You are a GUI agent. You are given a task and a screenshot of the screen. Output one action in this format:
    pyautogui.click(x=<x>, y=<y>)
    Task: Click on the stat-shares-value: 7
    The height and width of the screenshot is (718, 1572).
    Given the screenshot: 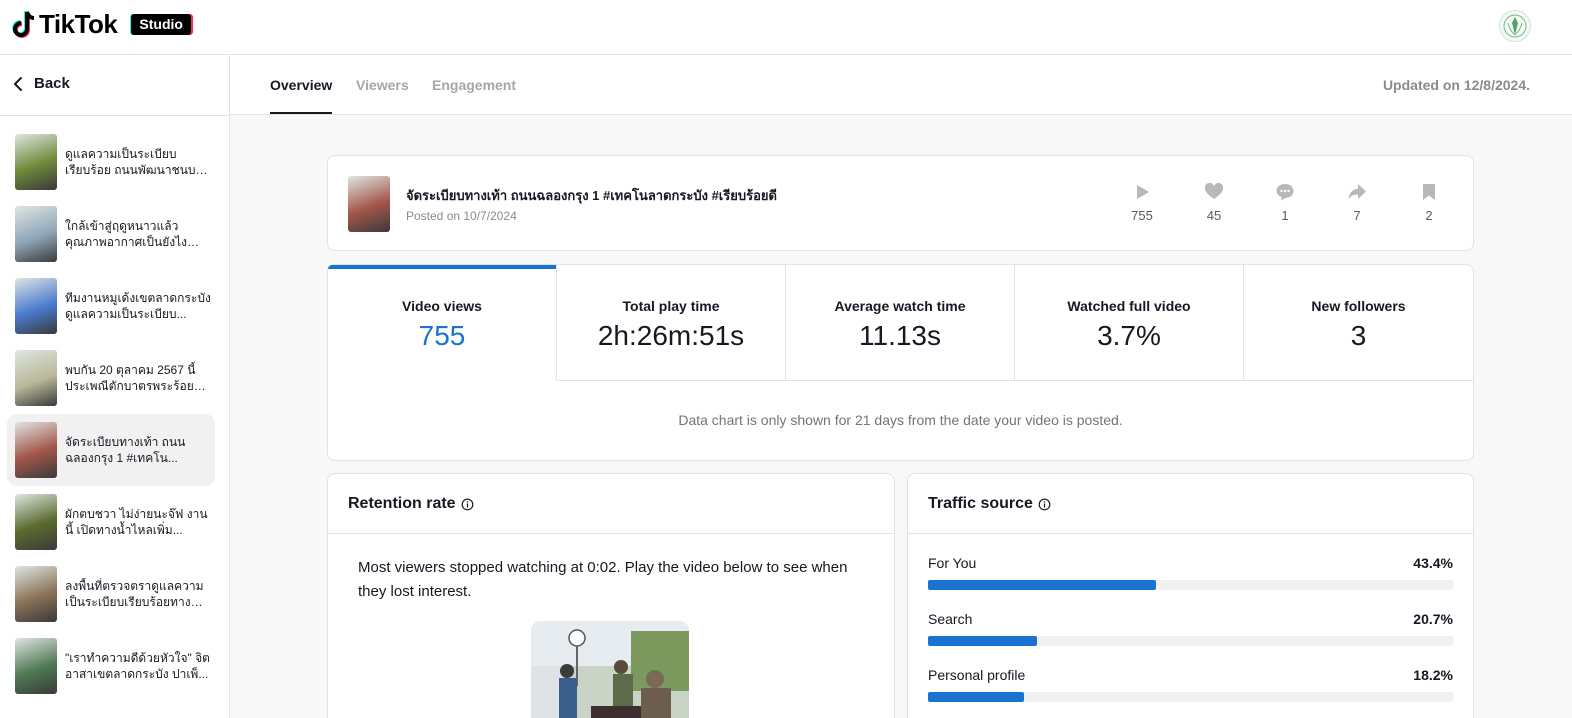 What is the action you would take?
    pyautogui.click(x=1357, y=215)
    